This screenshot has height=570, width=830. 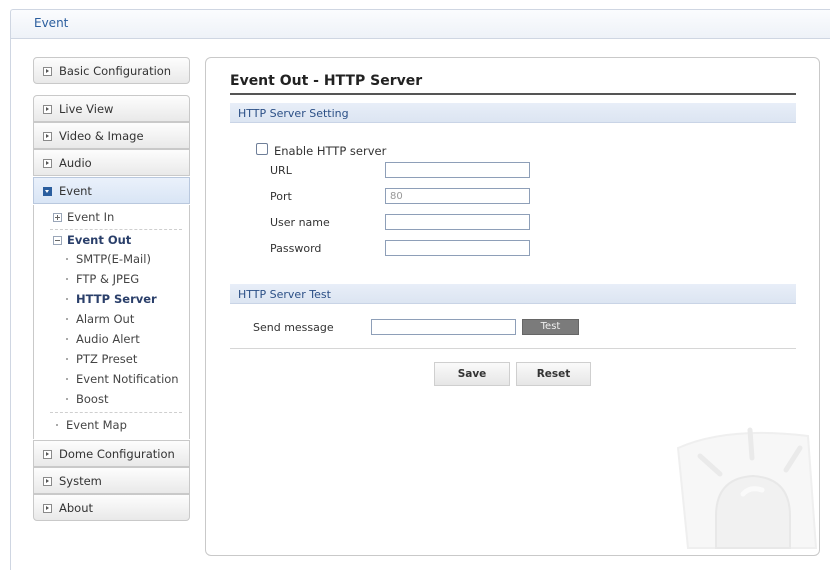 I want to click on submenu-smtp: SMTP(E-Mail), so click(x=113, y=259).